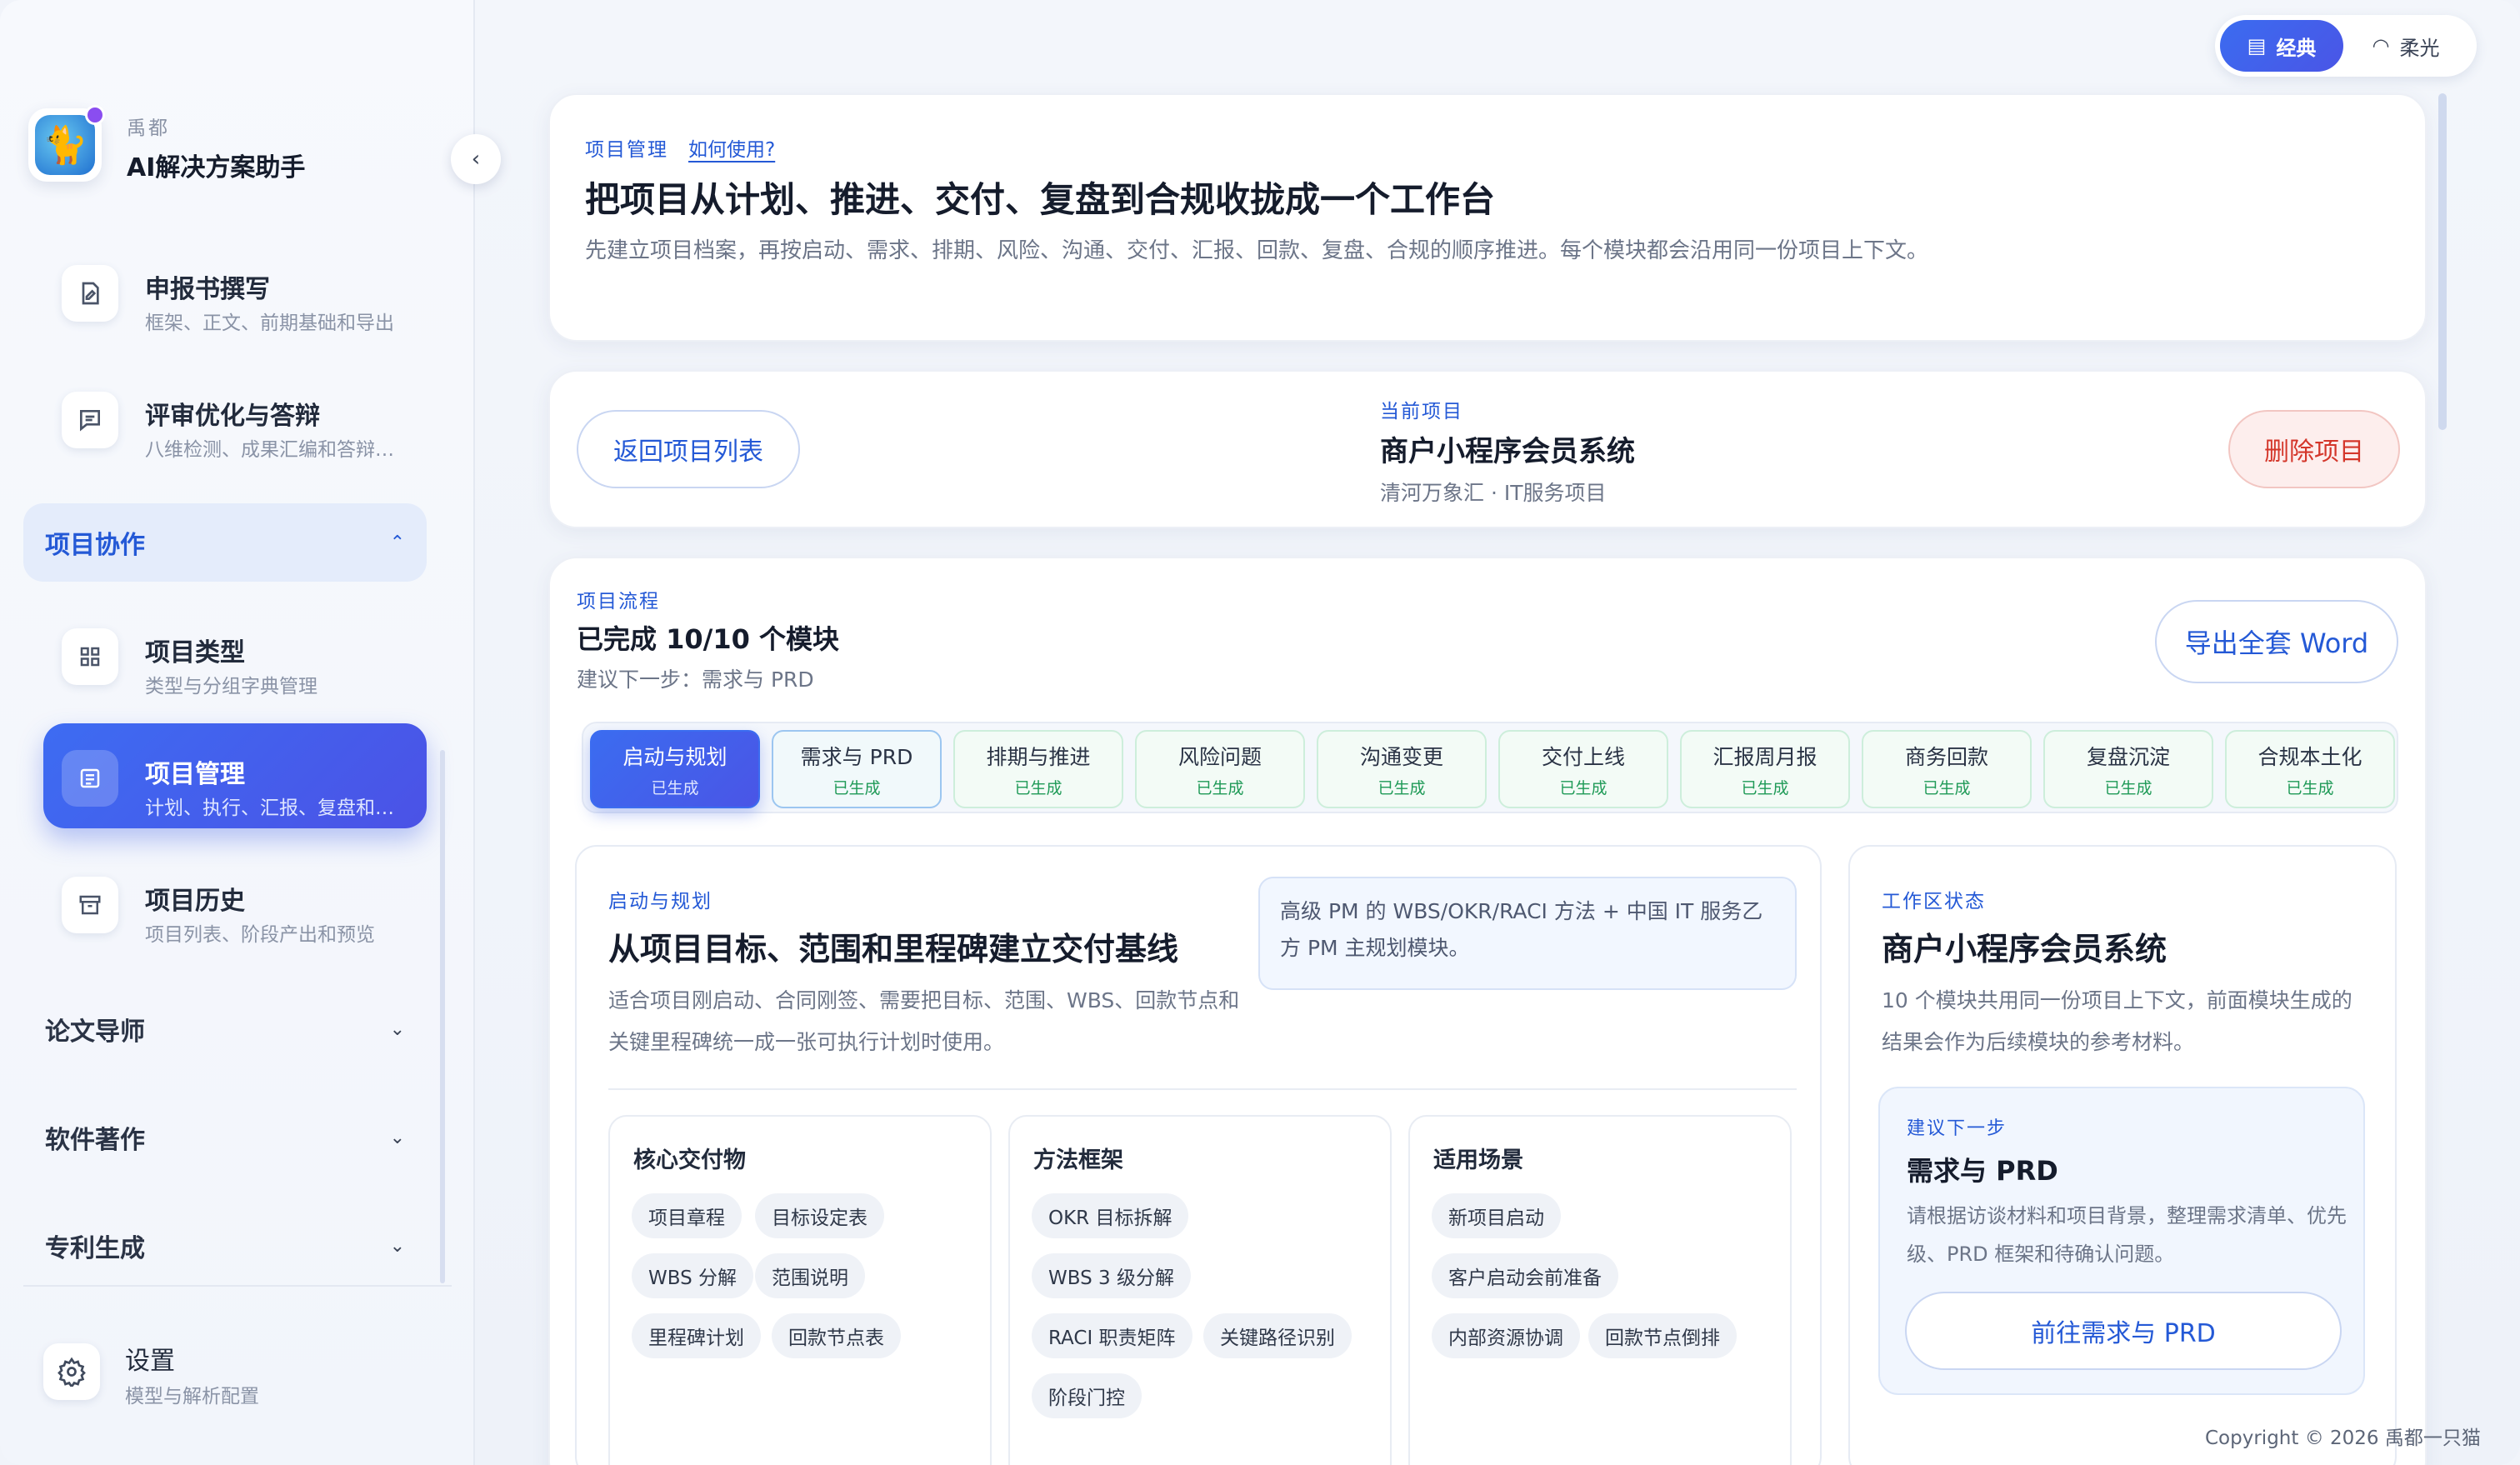 The width and height of the screenshot is (2520, 1465). I want to click on step-reports: 汇报周月报 已生成, so click(1765, 769).